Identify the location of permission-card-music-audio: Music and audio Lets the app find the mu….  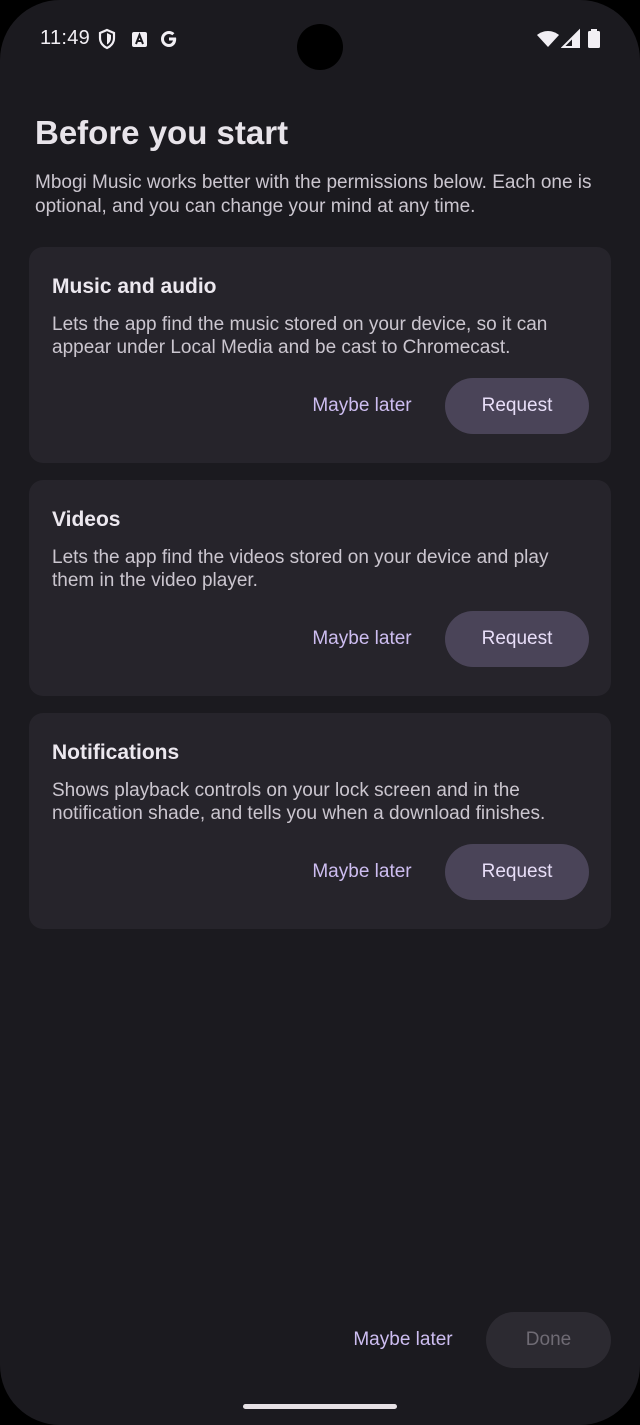
(320, 355).